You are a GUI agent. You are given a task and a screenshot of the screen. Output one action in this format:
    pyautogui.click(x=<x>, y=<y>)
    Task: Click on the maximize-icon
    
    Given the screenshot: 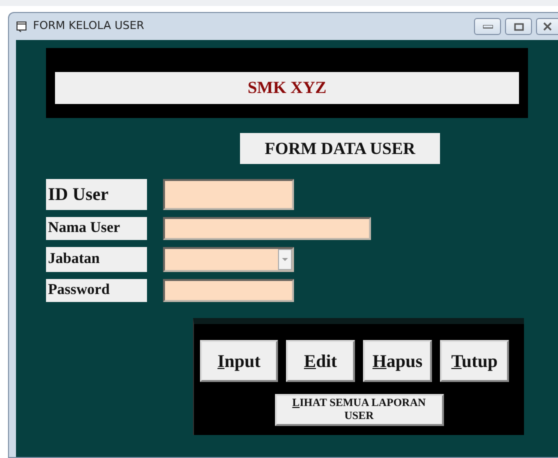 What is the action you would take?
    pyautogui.click(x=519, y=26)
    